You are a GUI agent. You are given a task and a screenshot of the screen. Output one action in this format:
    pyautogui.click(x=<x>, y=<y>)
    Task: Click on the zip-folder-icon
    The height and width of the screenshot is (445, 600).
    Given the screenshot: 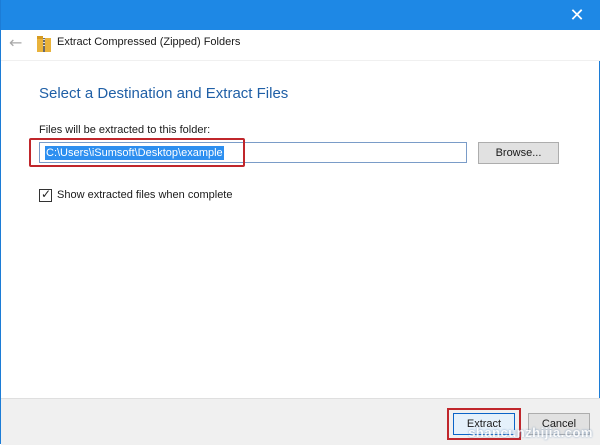 What is the action you would take?
    pyautogui.click(x=44, y=44)
    